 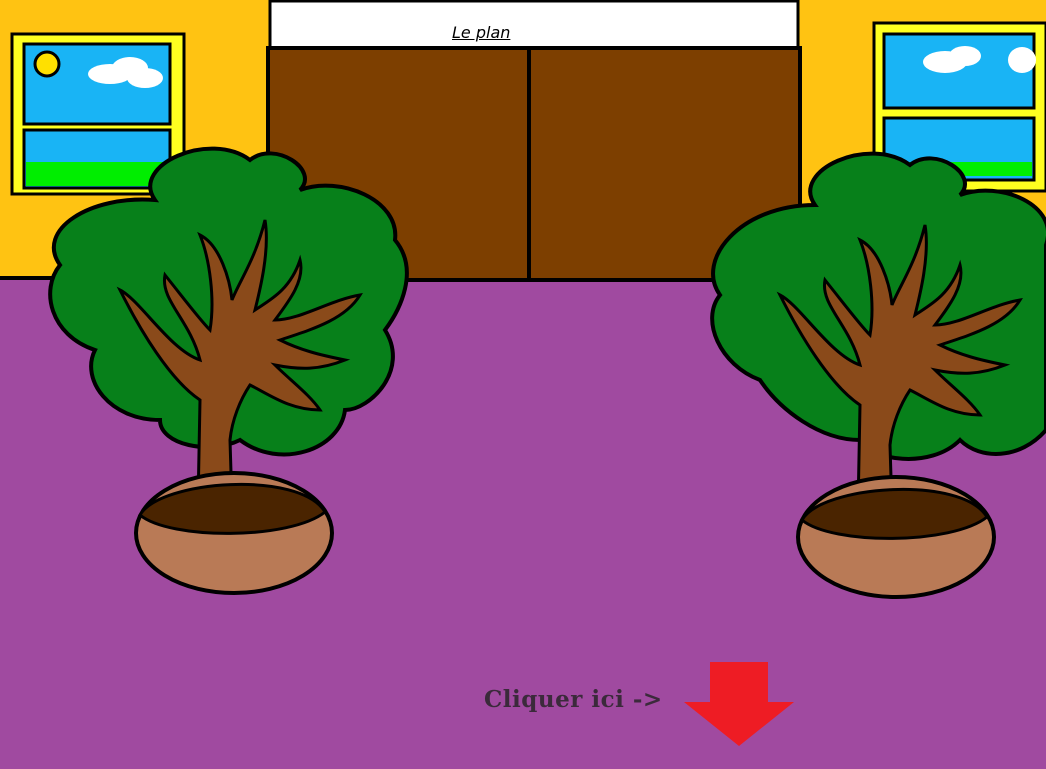 I want to click on plan-sign, so click(x=534, y=25).